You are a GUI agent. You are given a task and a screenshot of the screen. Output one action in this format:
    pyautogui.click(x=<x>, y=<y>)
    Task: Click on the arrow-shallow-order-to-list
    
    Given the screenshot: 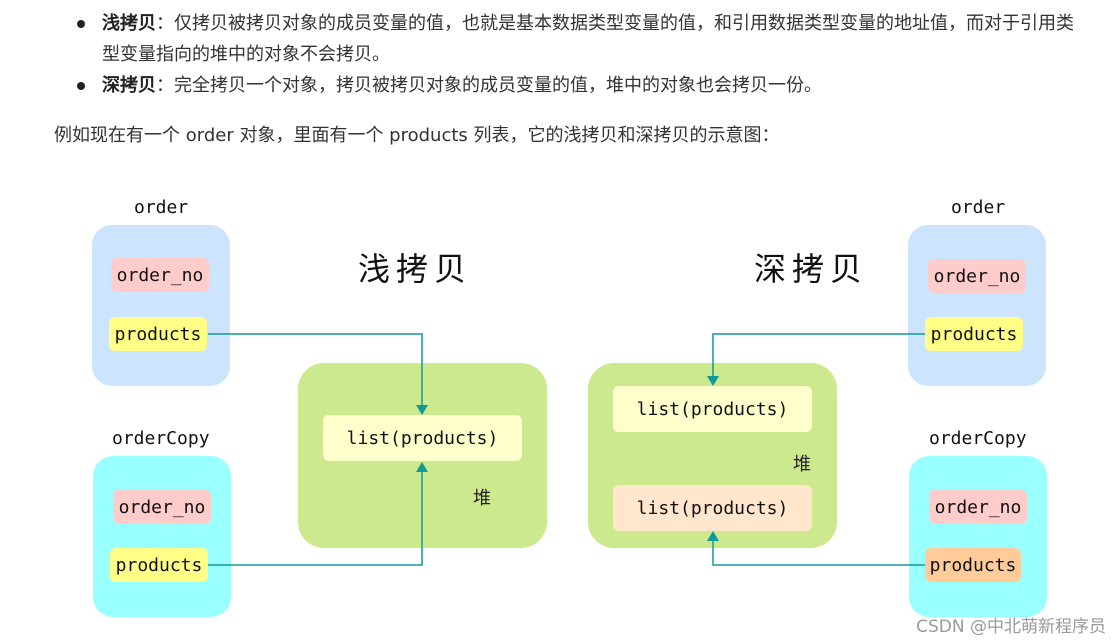 What is the action you would take?
    pyautogui.click(x=315, y=369)
    